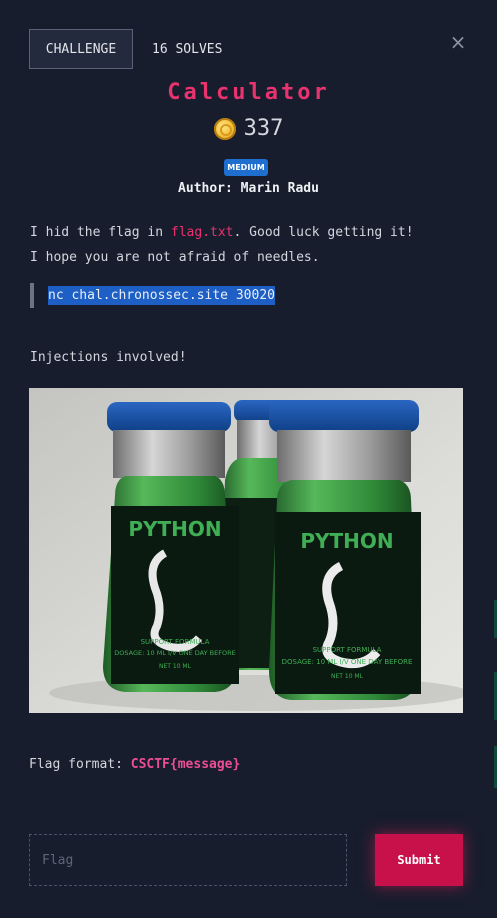 The height and width of the screenshot is (918, 497). I want to click on points-value: 337, so click(263, 128).